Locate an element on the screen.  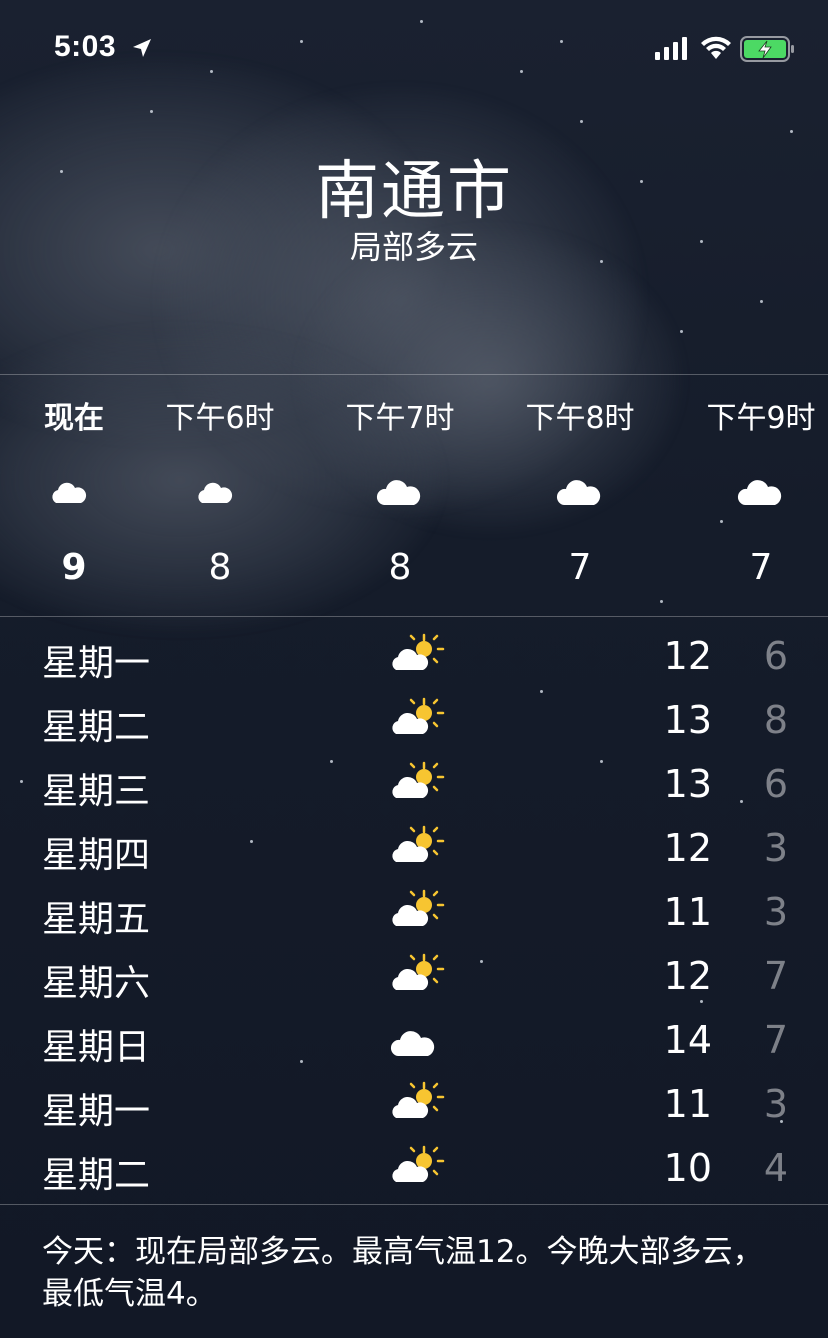
day-name: 星期三 is located at coordinates (96, 791).